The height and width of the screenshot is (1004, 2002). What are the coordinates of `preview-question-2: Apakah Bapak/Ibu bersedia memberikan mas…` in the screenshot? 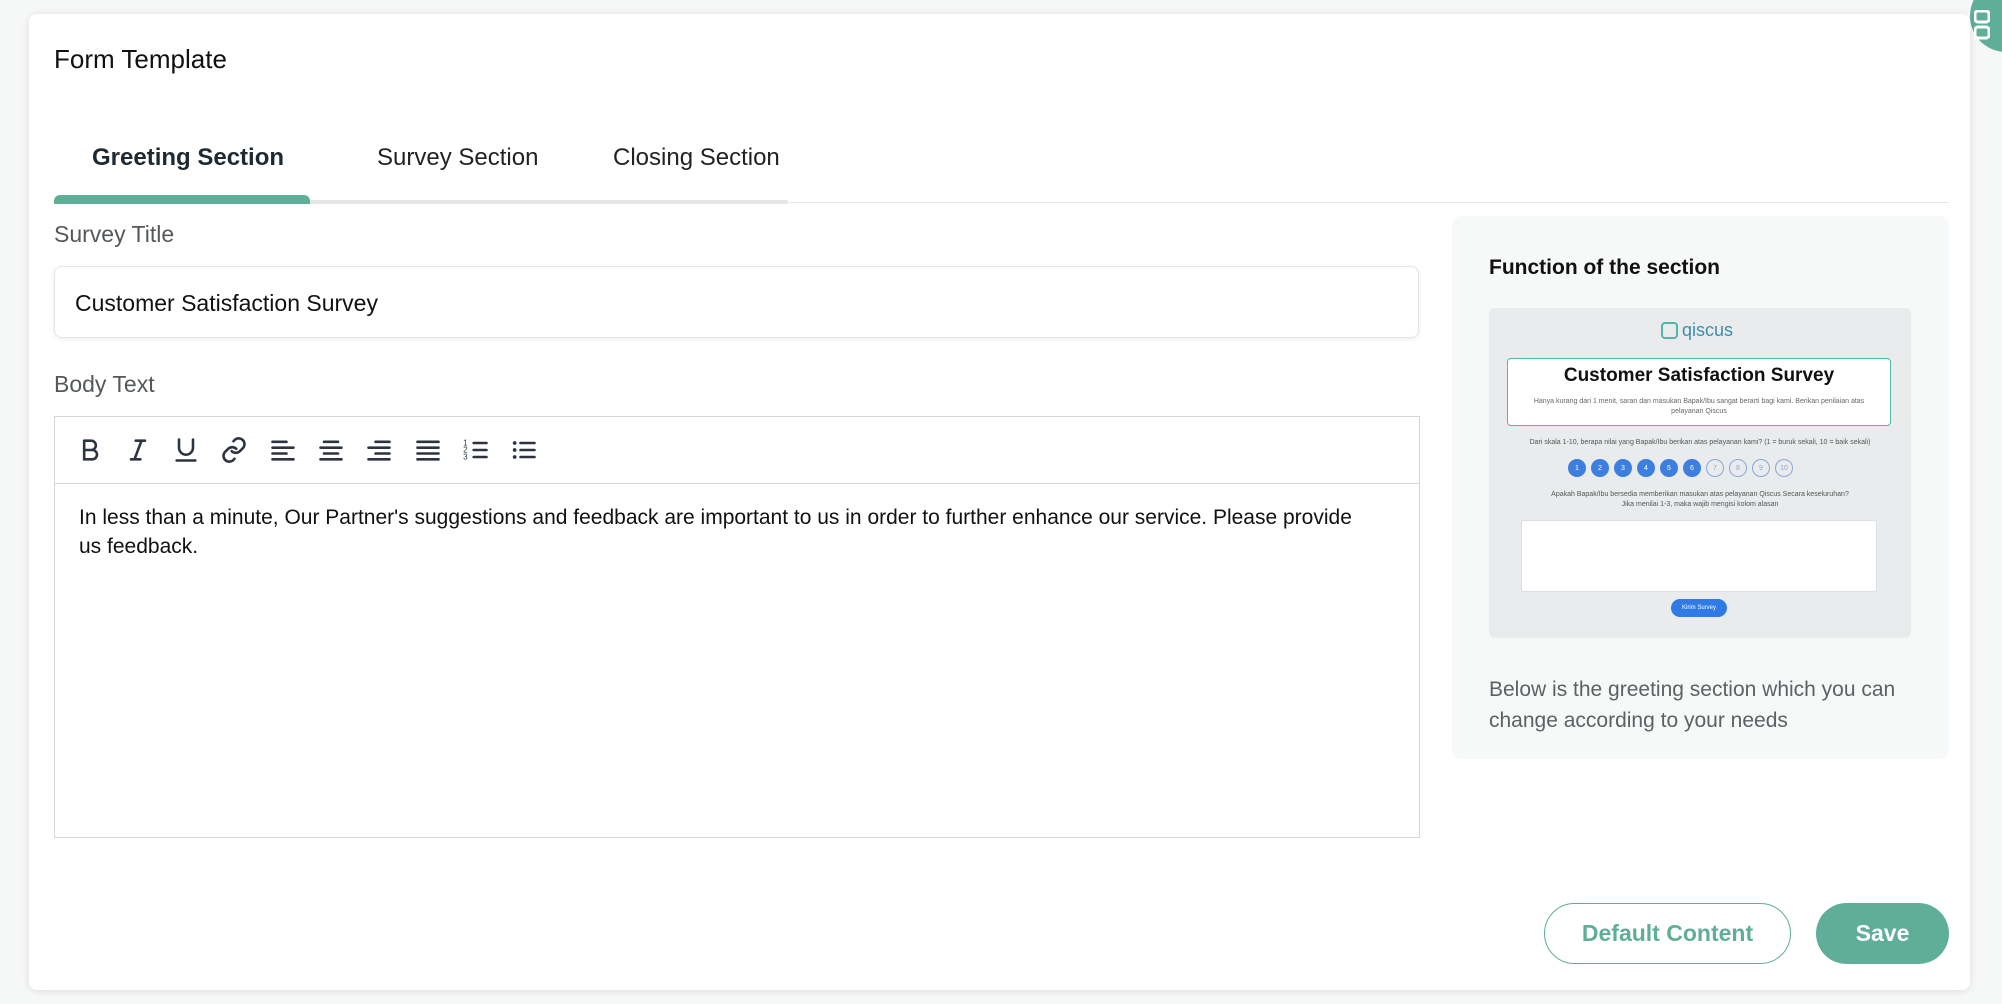 It's located at (1700, 500).